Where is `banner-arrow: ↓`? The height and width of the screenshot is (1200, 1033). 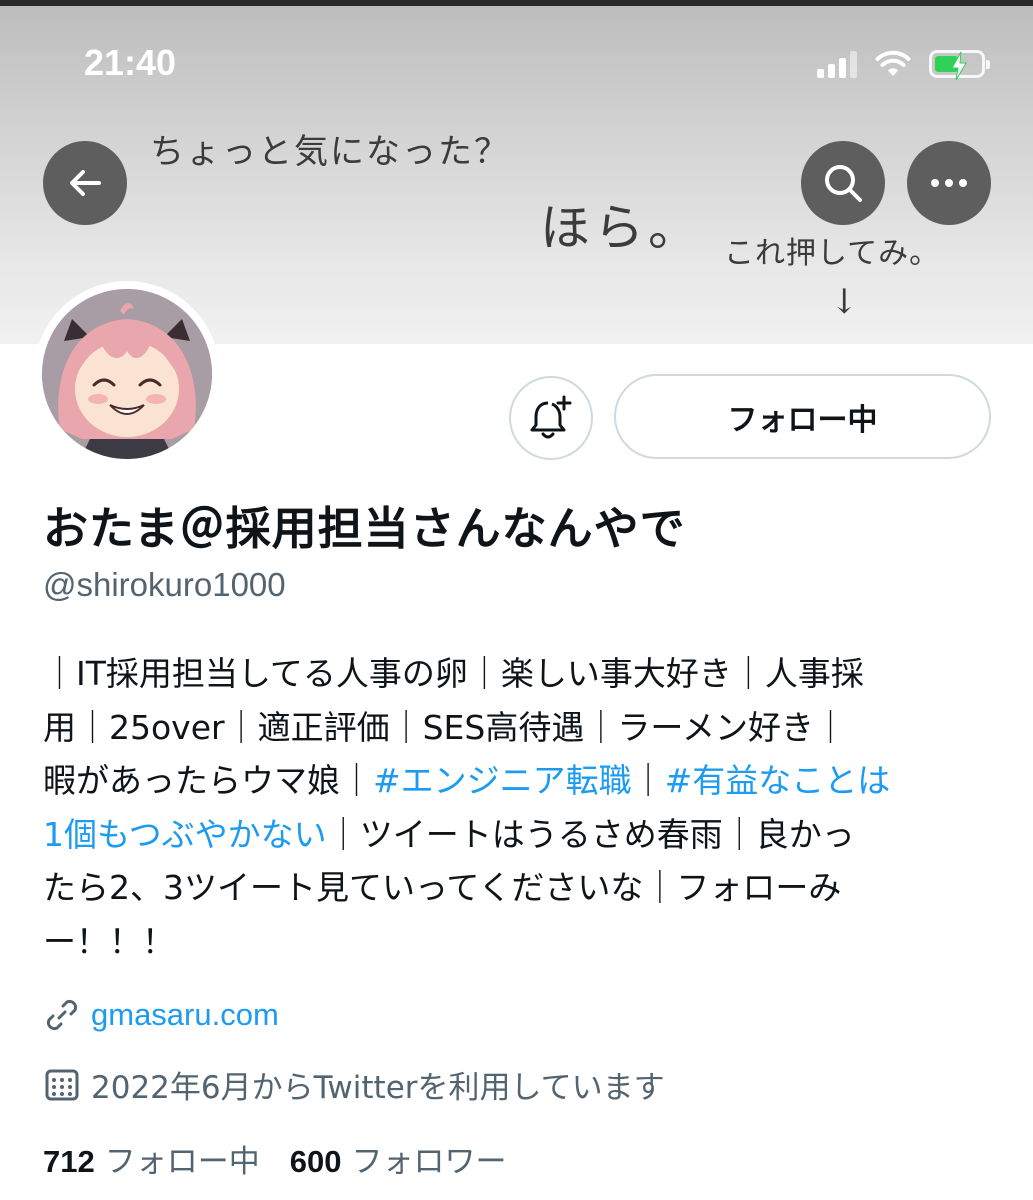
banner-arrow: ↓ is located at coordinates (844, 302).